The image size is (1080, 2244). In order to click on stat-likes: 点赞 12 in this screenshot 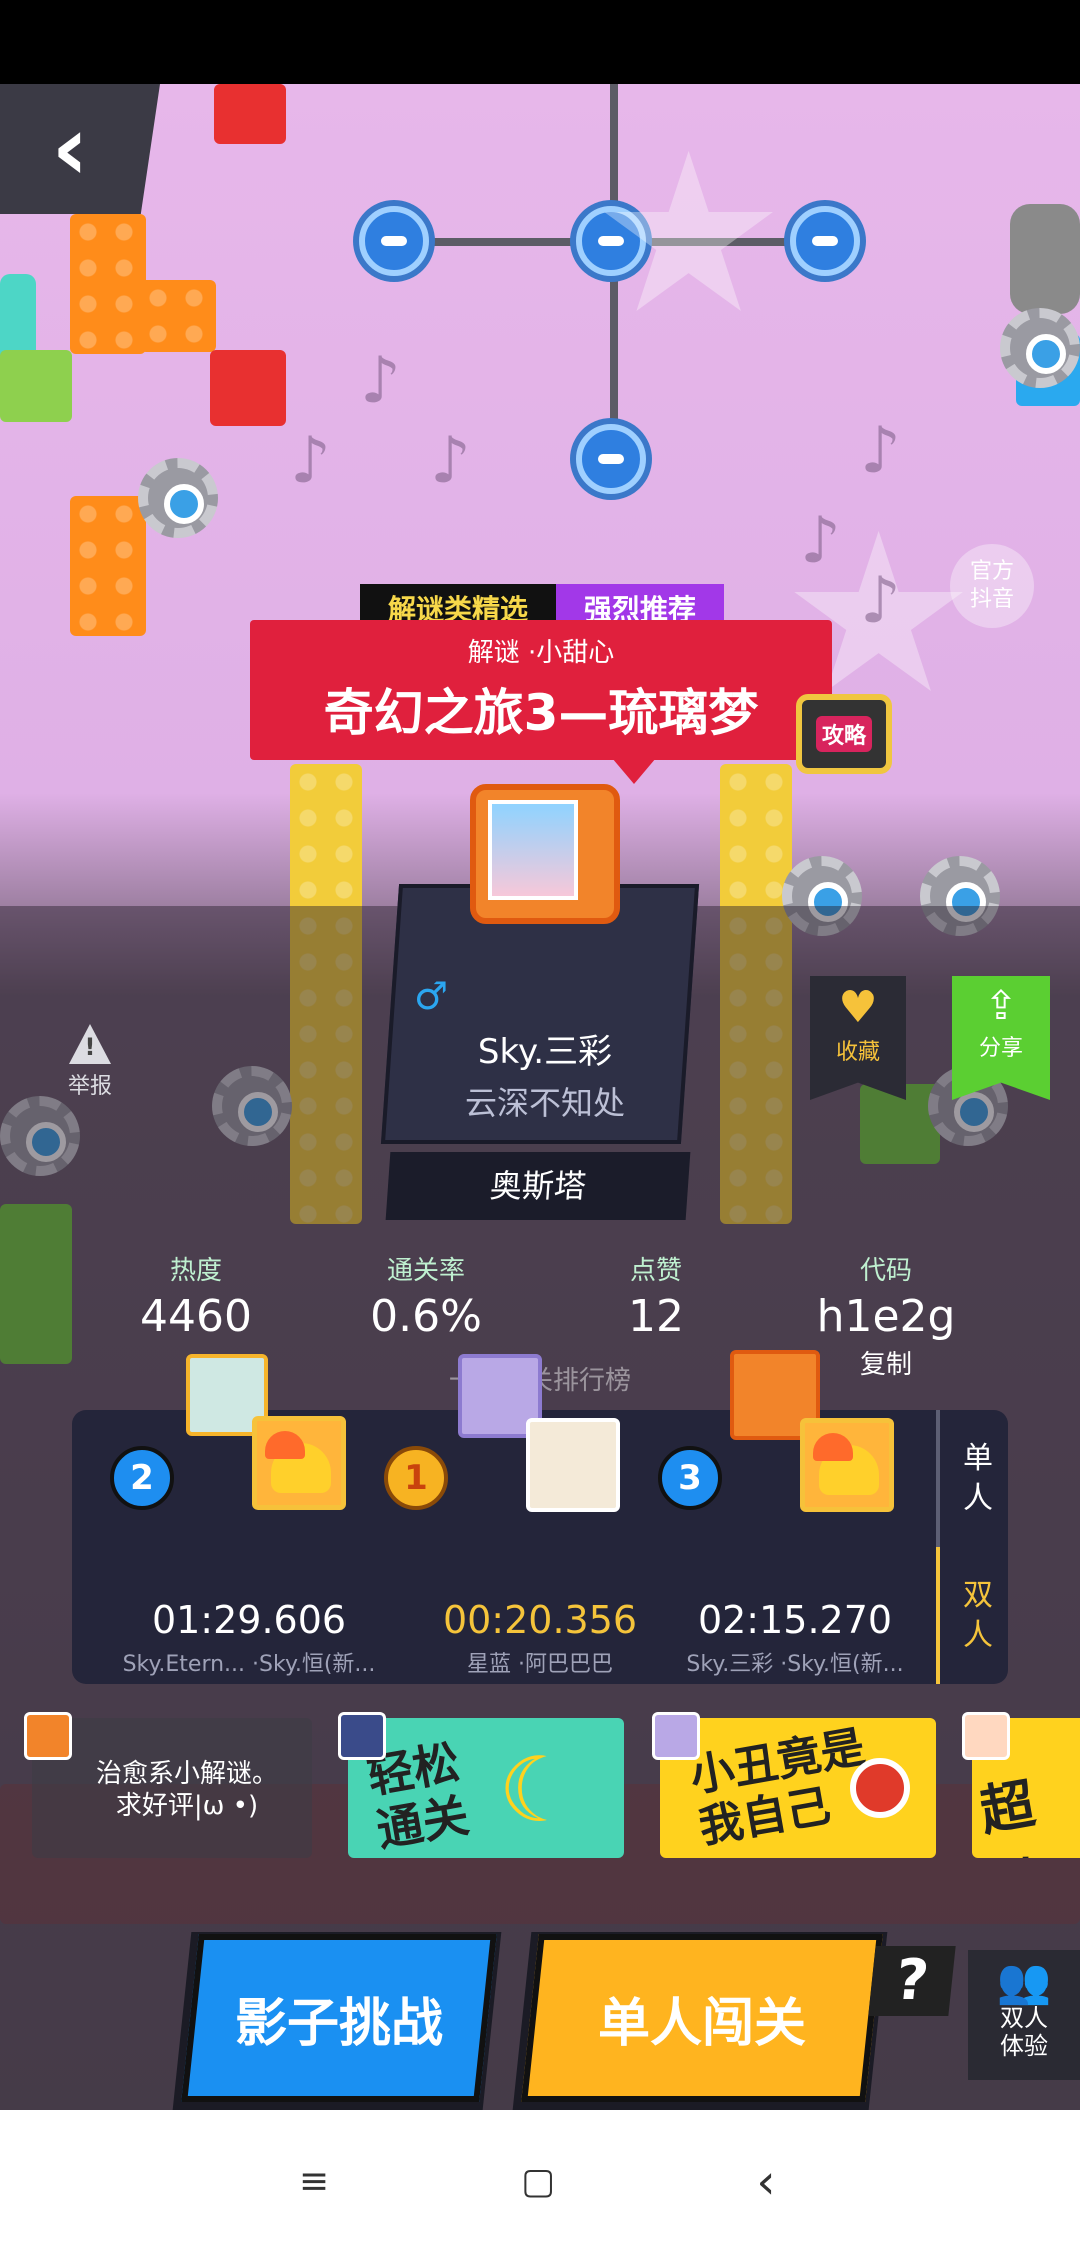, I will do `click(656, 1296)`.